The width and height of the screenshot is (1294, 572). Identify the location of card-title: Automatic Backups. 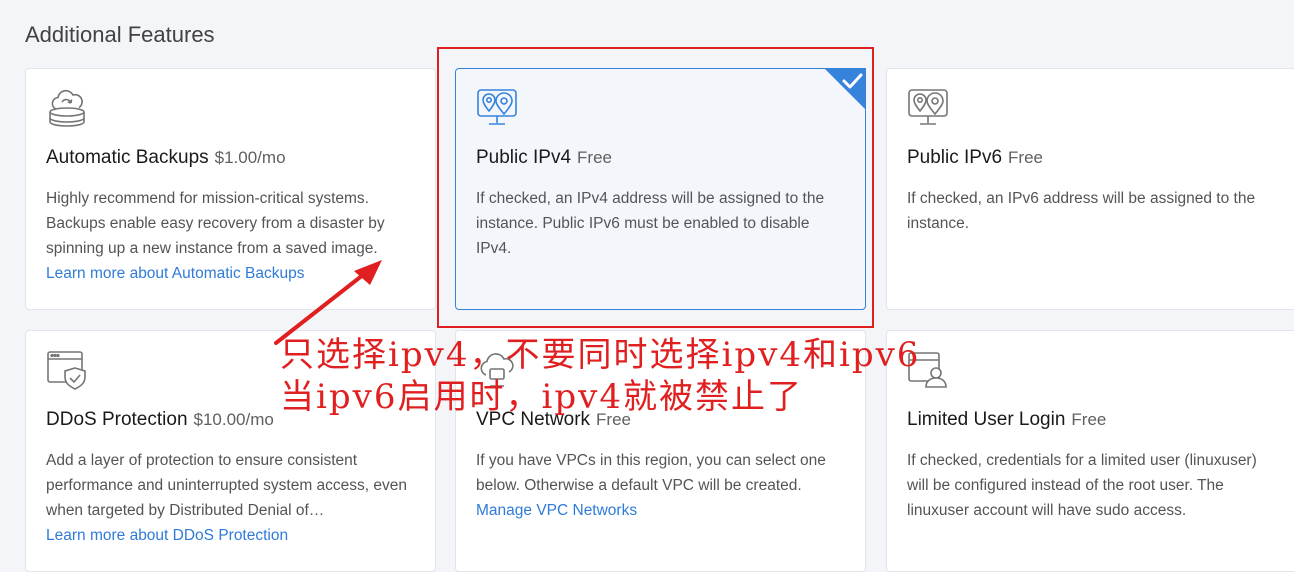
(127, 157).